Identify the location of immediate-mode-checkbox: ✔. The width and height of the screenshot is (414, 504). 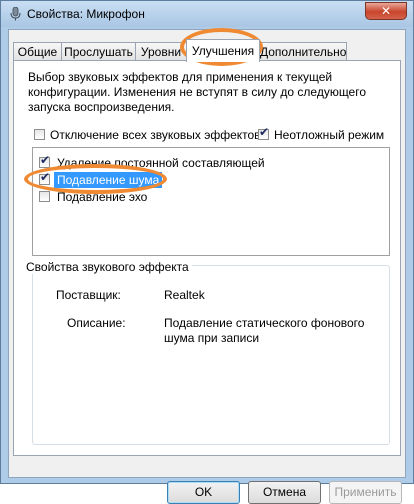
(264, 133).